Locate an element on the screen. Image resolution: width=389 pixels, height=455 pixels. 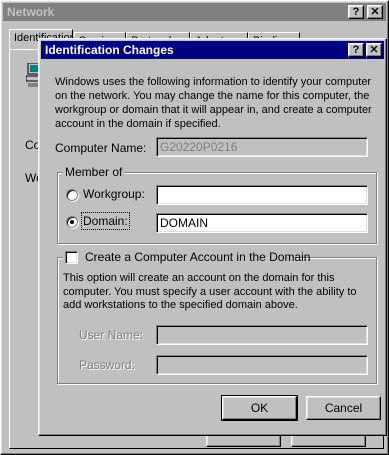
username-field is located at coordinates (262, 335).